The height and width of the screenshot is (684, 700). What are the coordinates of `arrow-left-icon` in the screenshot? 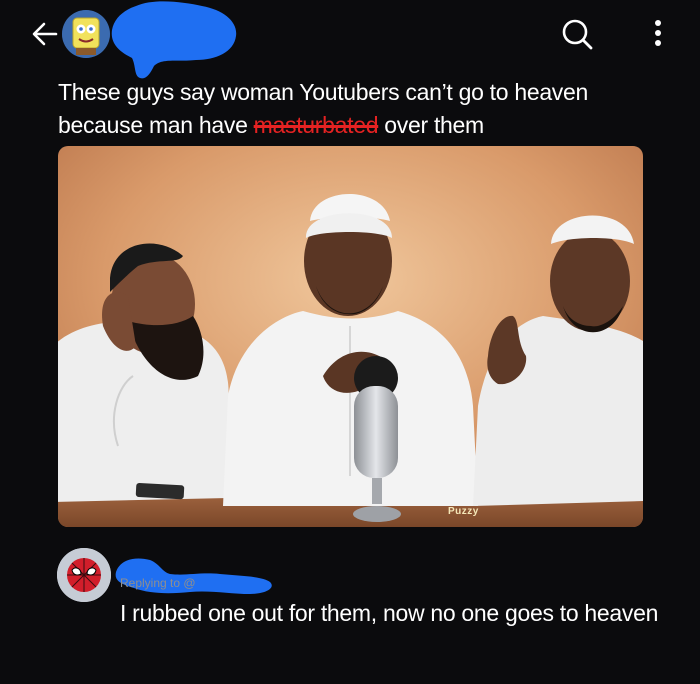 It's located at (45, 34).